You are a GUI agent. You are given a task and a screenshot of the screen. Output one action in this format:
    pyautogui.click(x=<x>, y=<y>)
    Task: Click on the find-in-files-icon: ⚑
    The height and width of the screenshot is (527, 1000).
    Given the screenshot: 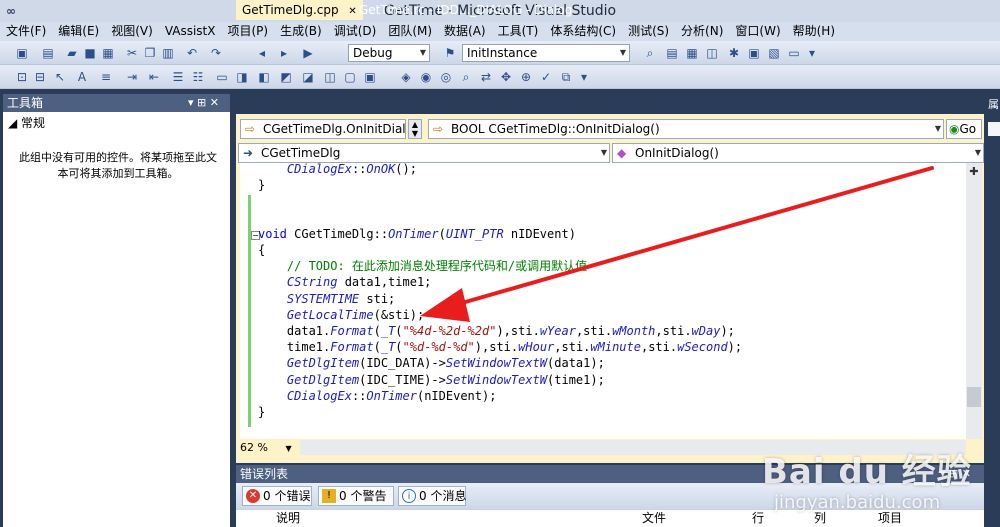 What is the action you would take?
    pyautogui.click(x=450, y=53)
    